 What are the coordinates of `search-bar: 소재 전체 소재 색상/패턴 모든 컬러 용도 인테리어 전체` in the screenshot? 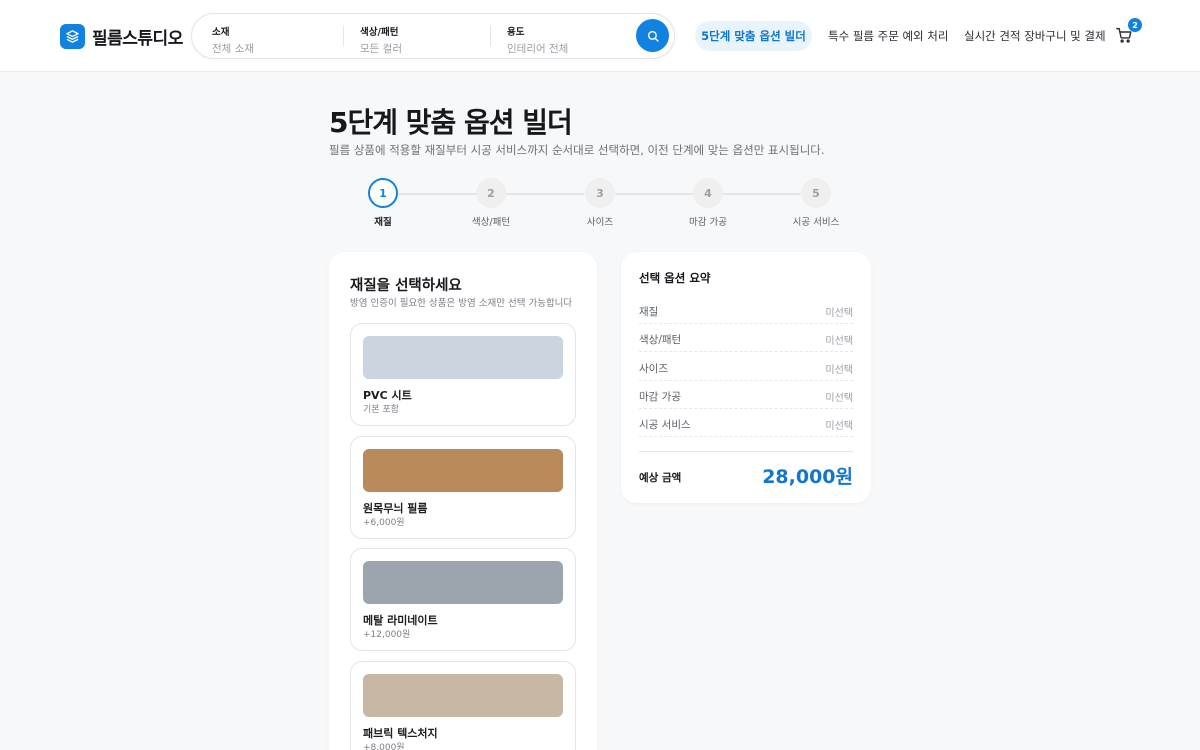 It's located at (433, 36).